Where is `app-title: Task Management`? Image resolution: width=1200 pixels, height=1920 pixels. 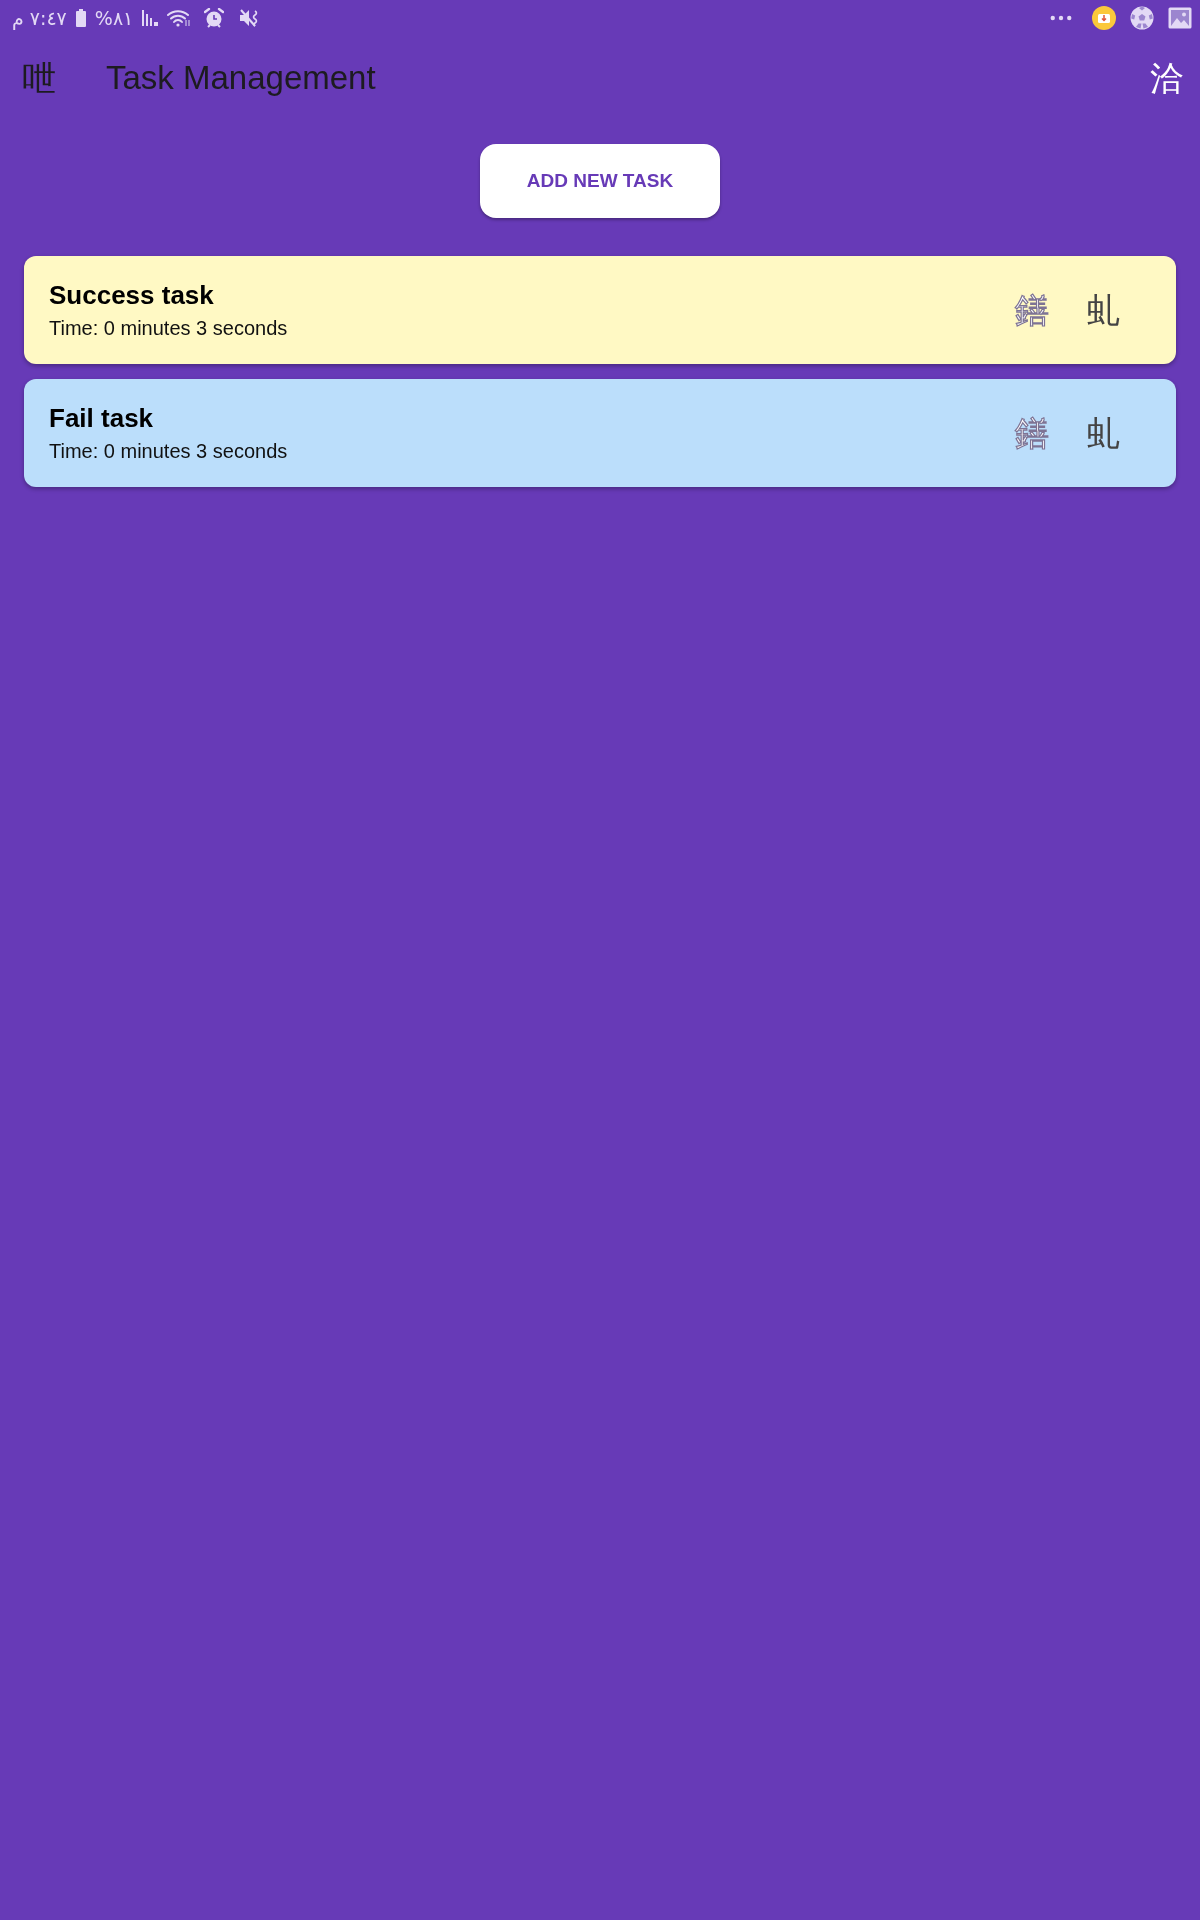
app-title: Task Management is located at coordinates (241, 78).